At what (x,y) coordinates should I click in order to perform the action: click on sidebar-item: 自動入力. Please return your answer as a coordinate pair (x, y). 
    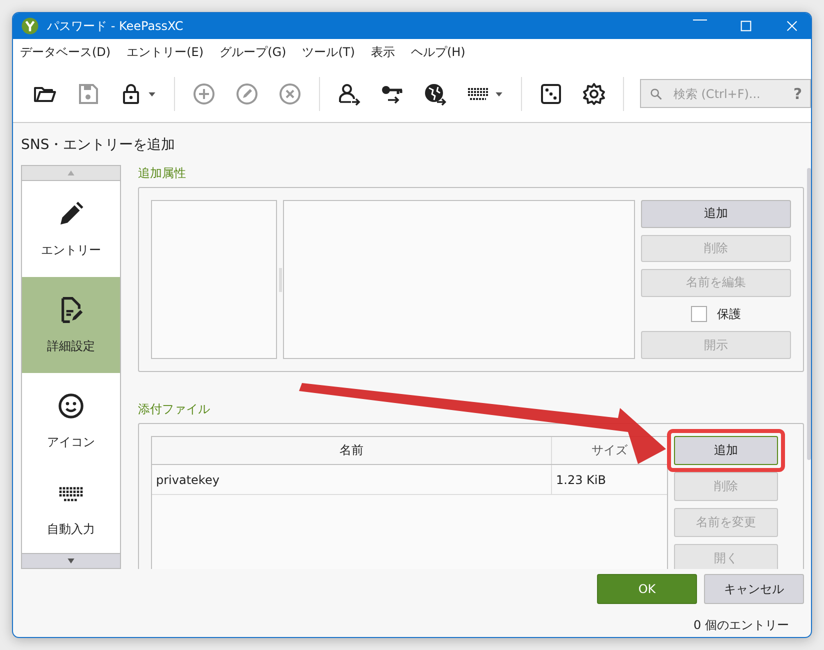
    Looking at the image, I should click on (71, 508).